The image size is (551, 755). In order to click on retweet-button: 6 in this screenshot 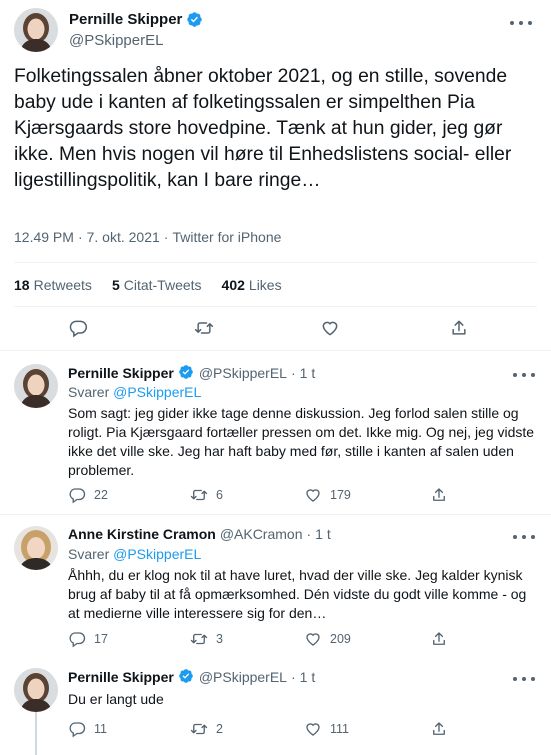, I will do `click(206, 495)`.